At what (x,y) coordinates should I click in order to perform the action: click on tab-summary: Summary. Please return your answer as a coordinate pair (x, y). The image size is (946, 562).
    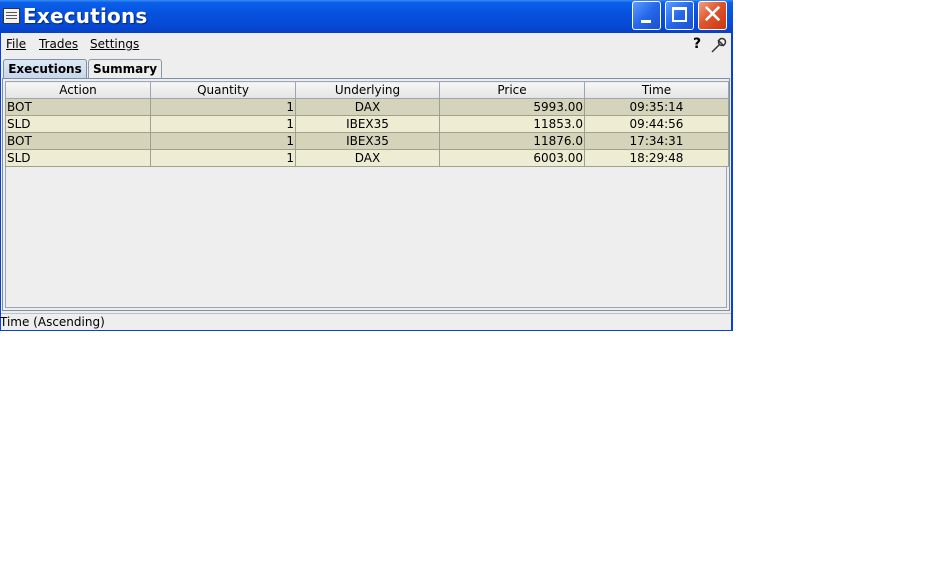
    Looking at the image, I should click on (125, 68).